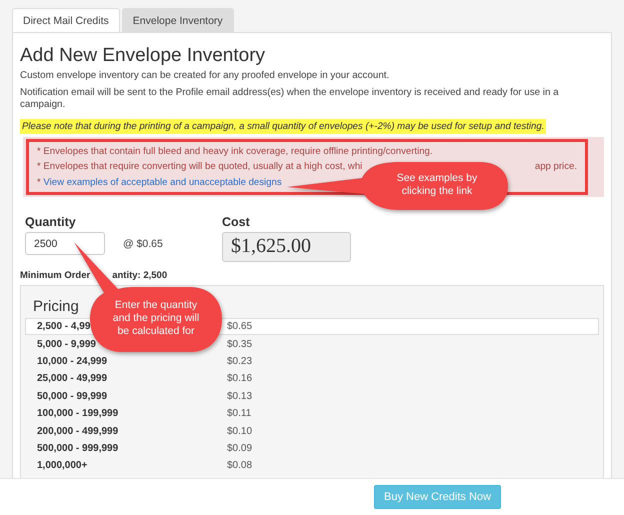 The image size is (624, 515). I want to click on minimum-order-text: Minimum Order, so click(55, 275).